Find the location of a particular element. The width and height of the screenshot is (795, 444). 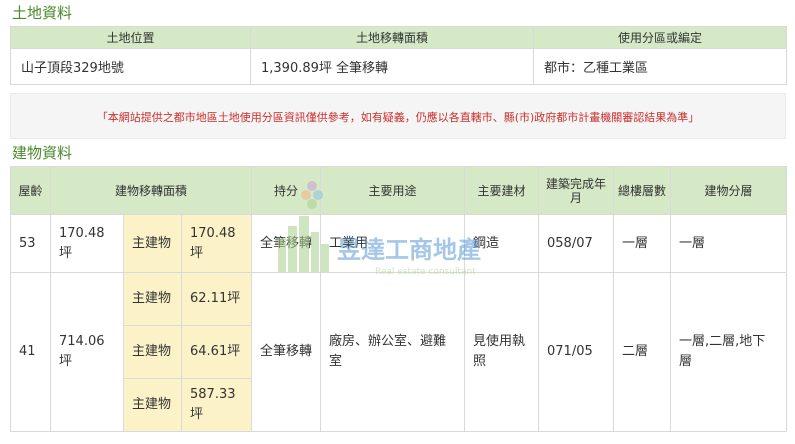

table-row: 山子頂段329地號 1,390.89坪 全筆移轉 都市：乙種工業區 is located at coordinates (398, 66).